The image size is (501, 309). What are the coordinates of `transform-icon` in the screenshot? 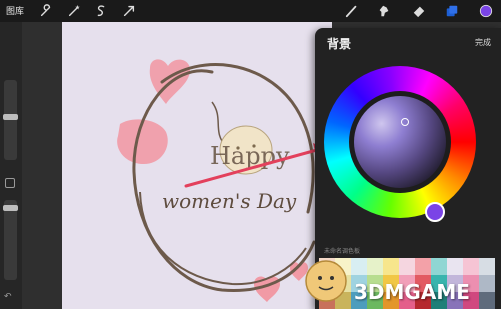 It's located at (129, 11).